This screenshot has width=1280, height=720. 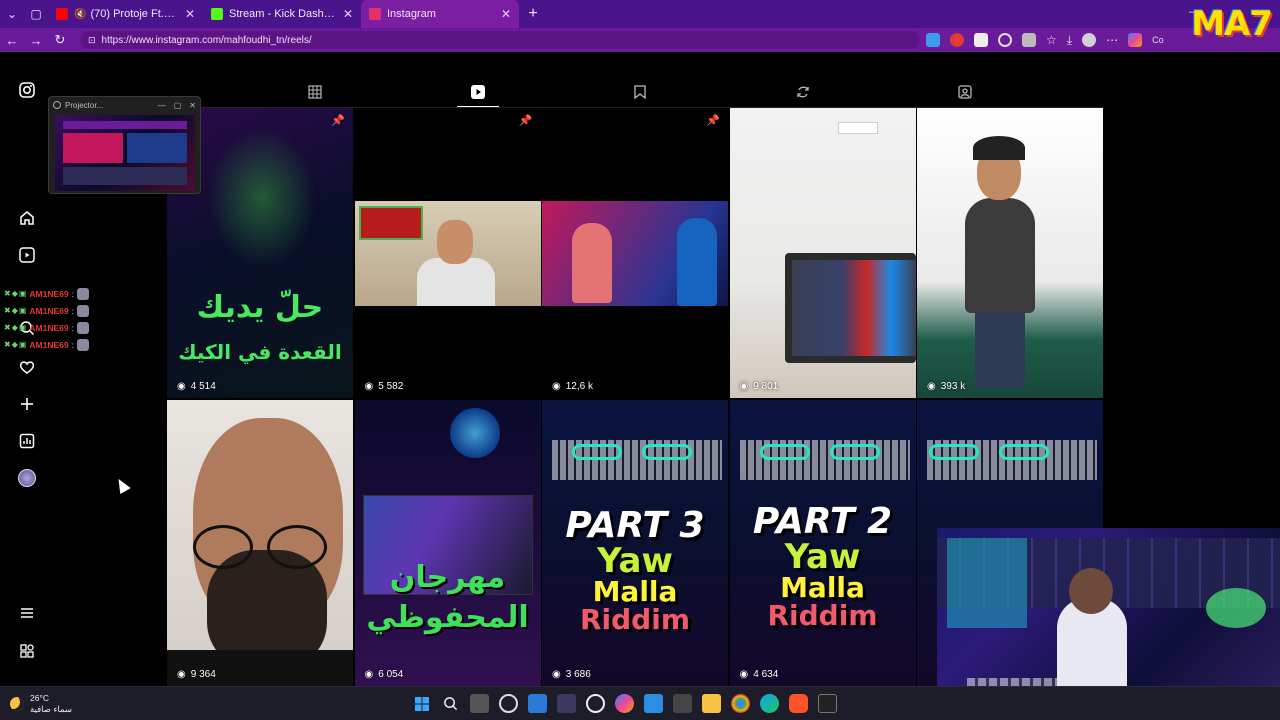 What do you see at coordinates (711, 703) in the screenshot?
I see `file-explorer-icon` at bounding box center [711, 703].